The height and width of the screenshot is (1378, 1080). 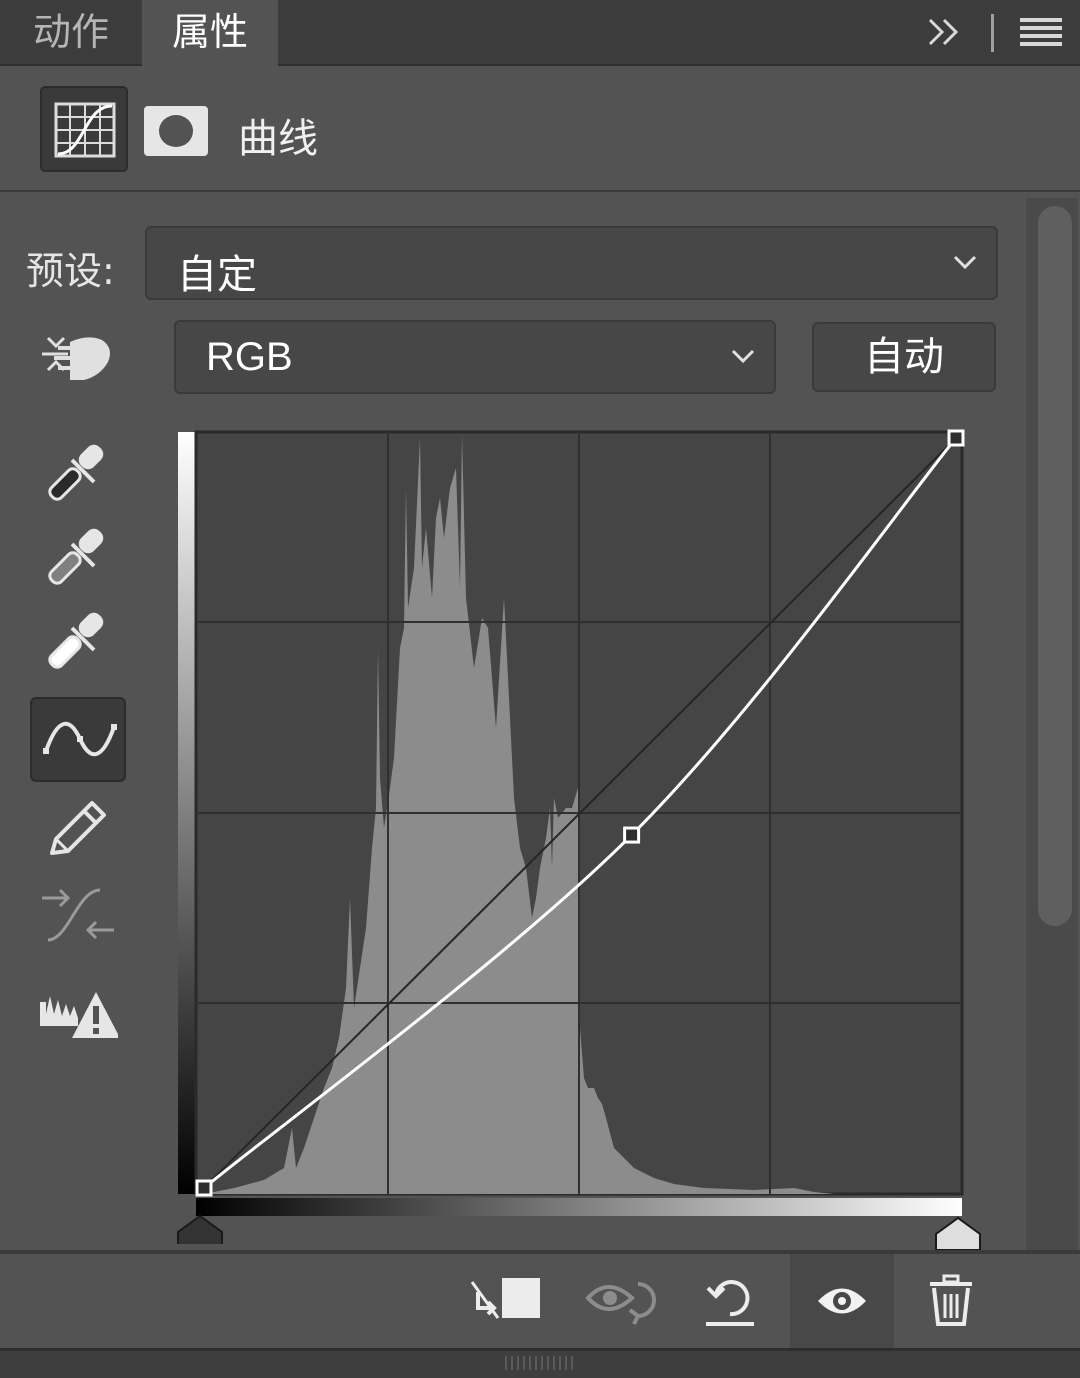 I want to click on preset-dropdown: 自定, so click(x=571, y=263).